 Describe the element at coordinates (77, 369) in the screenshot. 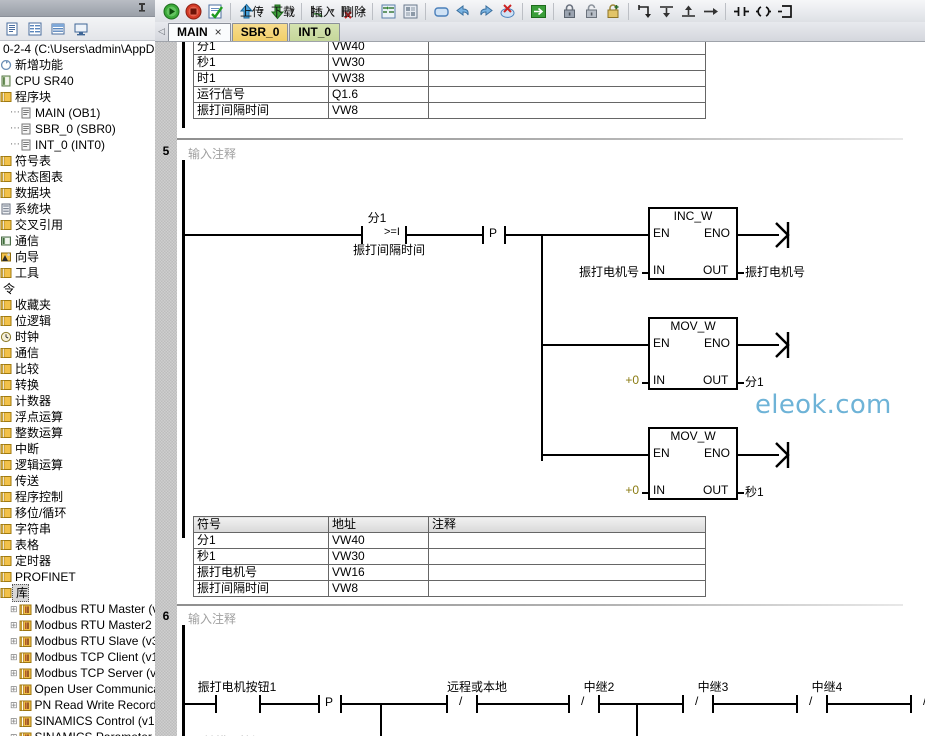

I see `tree-item: 比较` at that location.